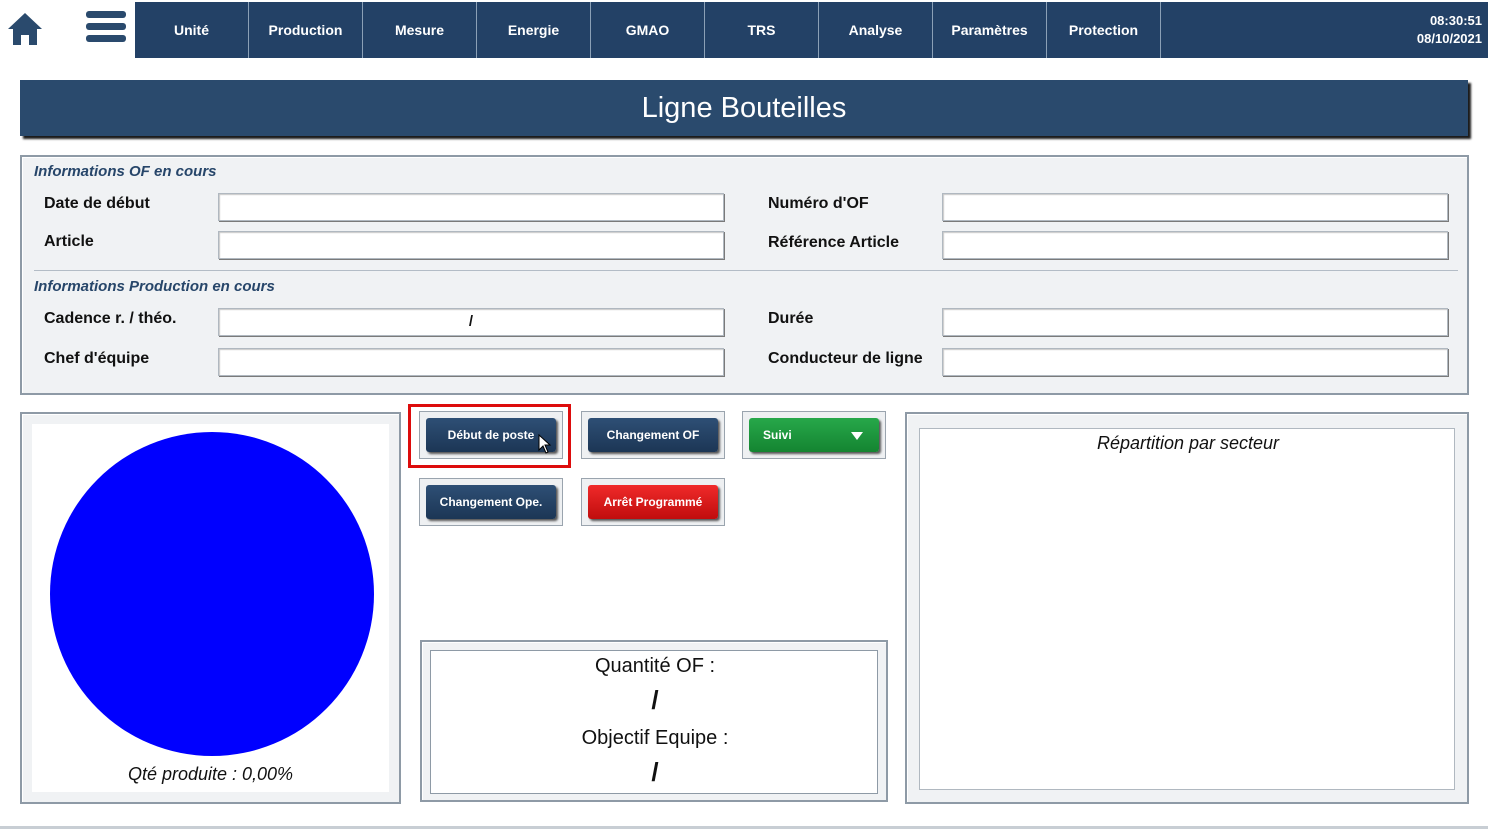  Describe the element at coordinates (545, 444) in the screenshot. I see `mouse-cursor-icon` at that location.